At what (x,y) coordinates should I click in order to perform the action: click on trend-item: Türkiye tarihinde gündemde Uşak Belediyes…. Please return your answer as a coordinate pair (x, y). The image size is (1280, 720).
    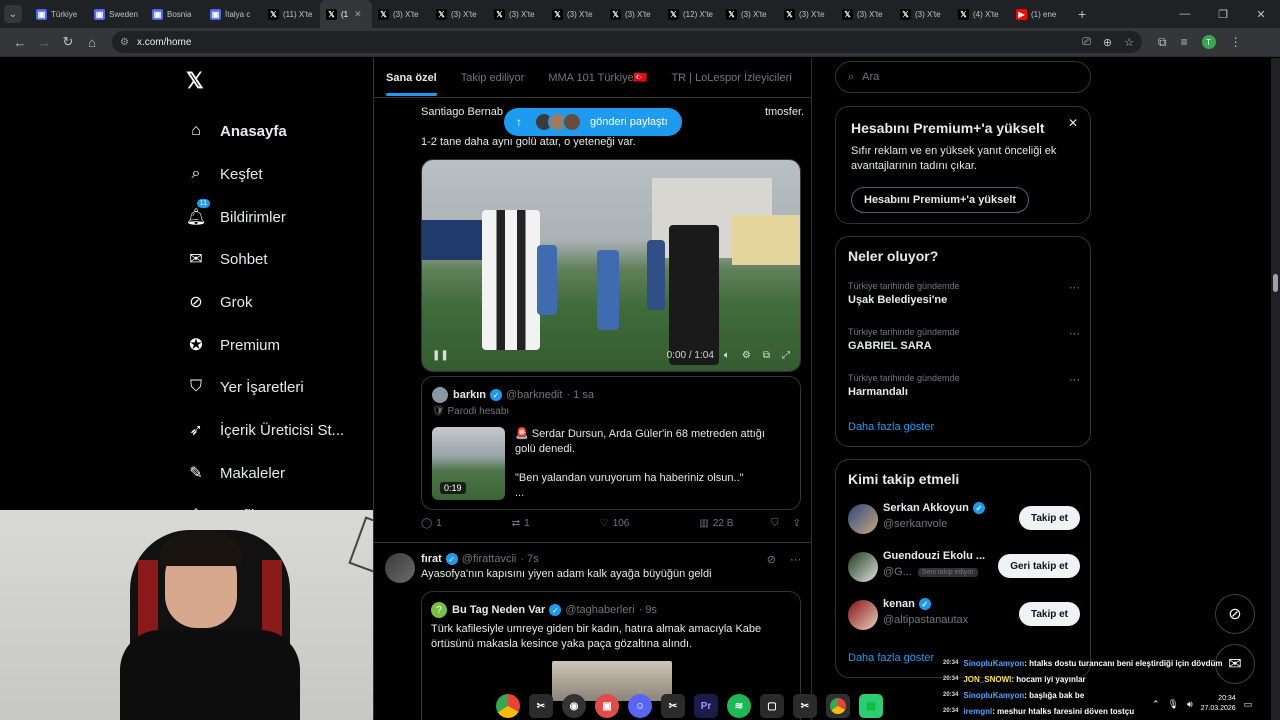
    Looking at the image, I should click on (964, 293).